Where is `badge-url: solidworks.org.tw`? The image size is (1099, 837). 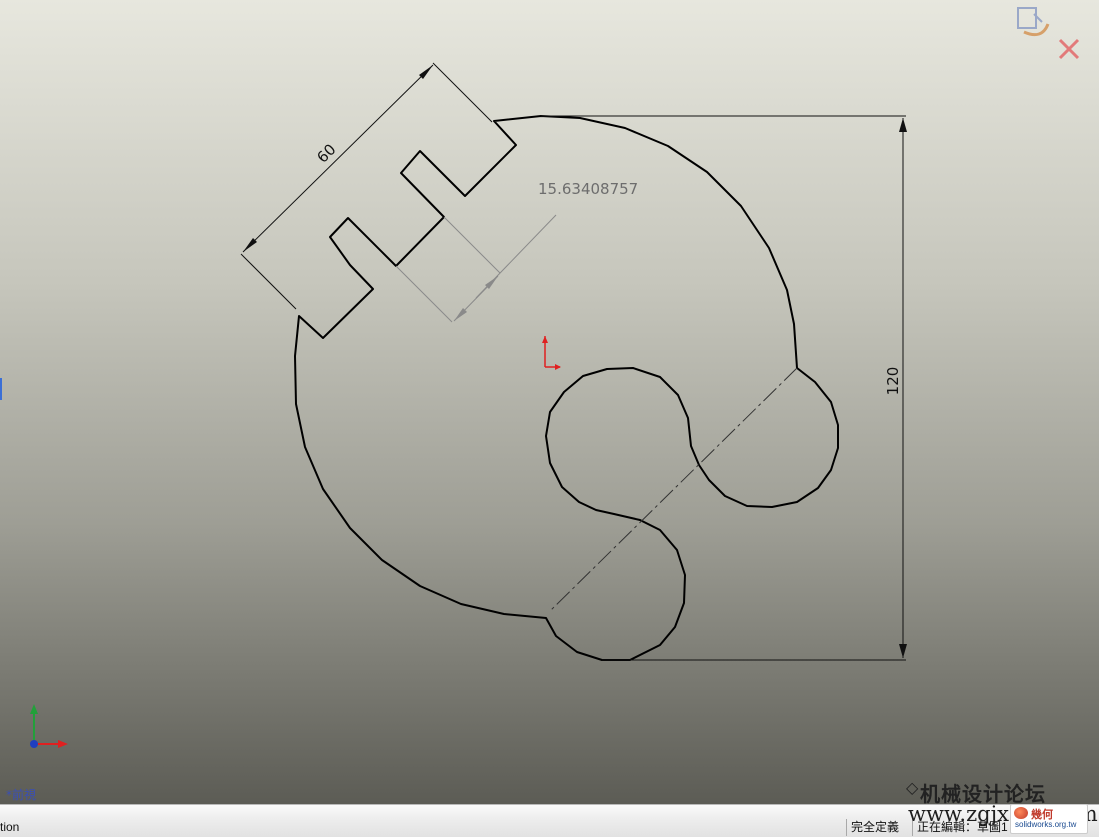
badge-url: solidworks.org.tw is located at coordinates (1046, 824).